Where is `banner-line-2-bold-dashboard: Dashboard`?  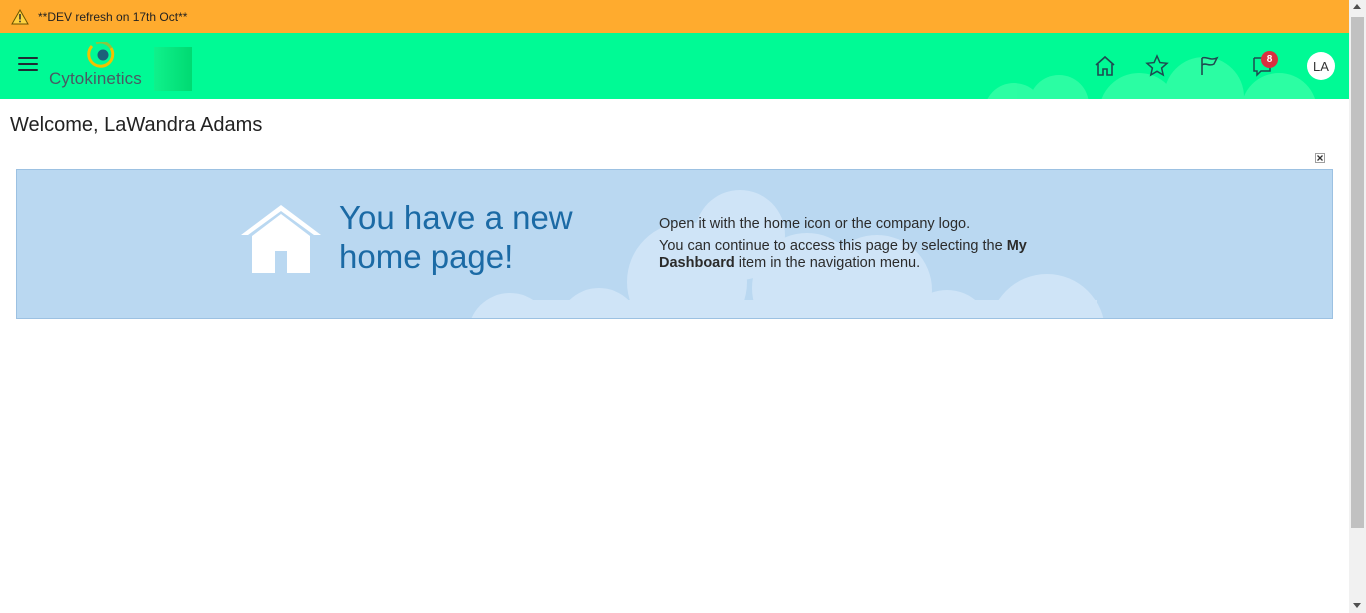
banner-line-2-bold-dashboard: Dashboard is located at coordinates (697, 263).